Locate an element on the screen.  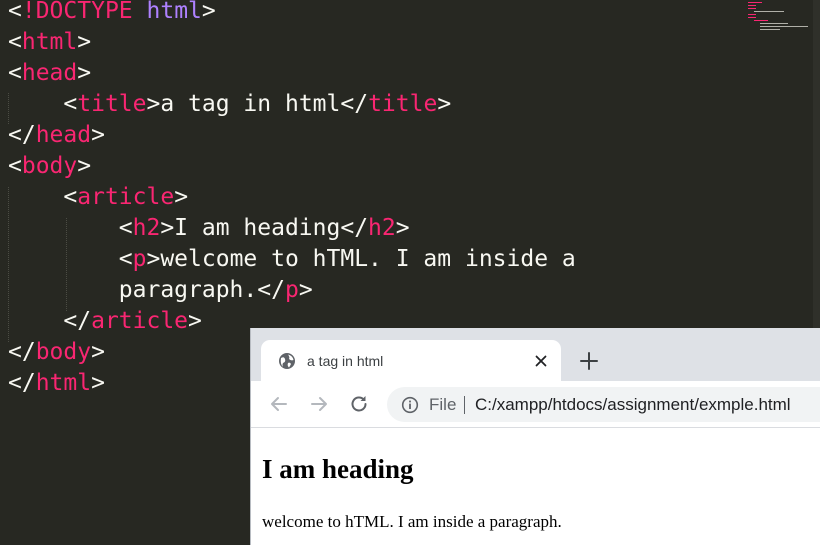
code-line: <title>a tag in html</title> is located at coordinates (229, 104).